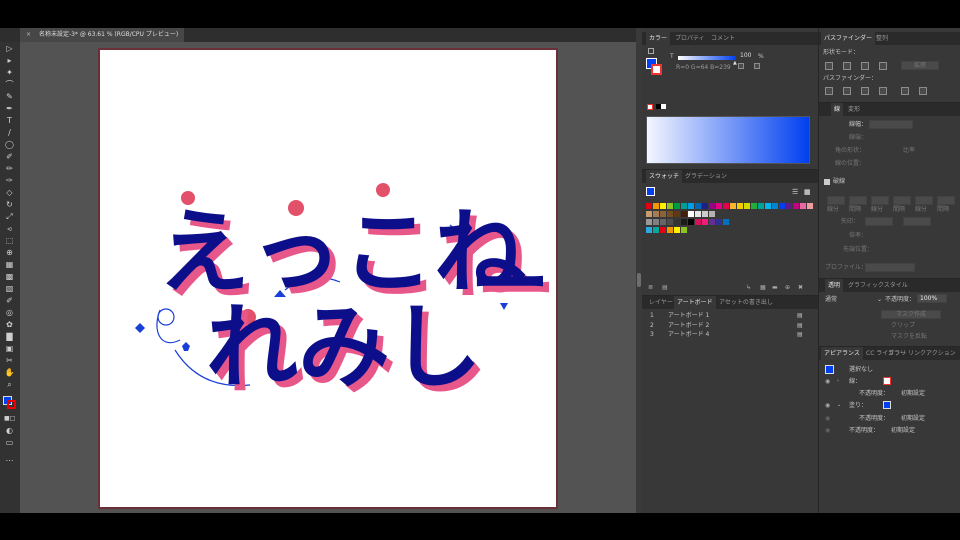  I want to click on tab-color: カラー, so click(658, 38).